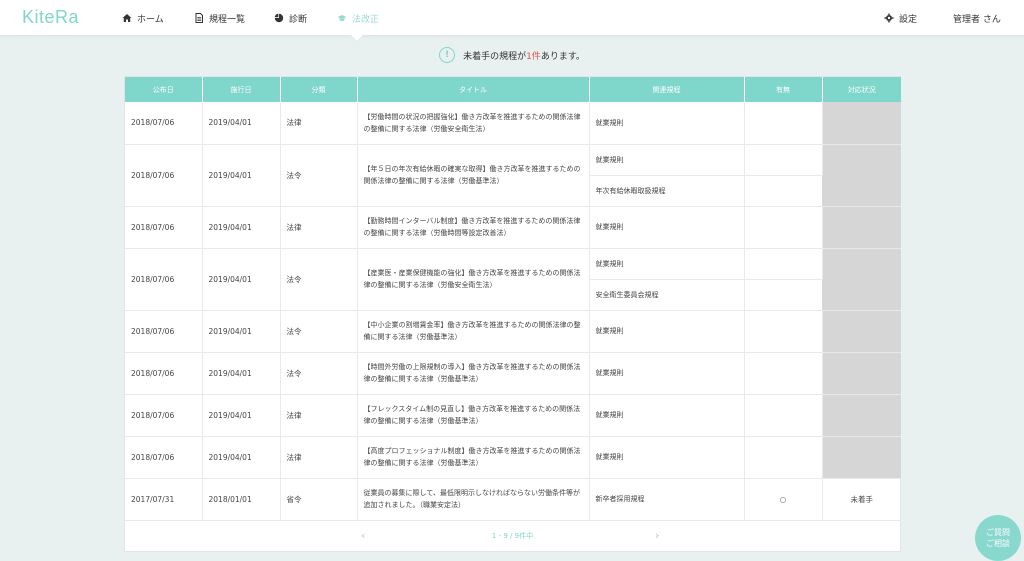 This screenshot has width=1024, height=561. Describe the element at coordinates (319, 499) in the screenshot. I see `category-cell: 省令` at that location.